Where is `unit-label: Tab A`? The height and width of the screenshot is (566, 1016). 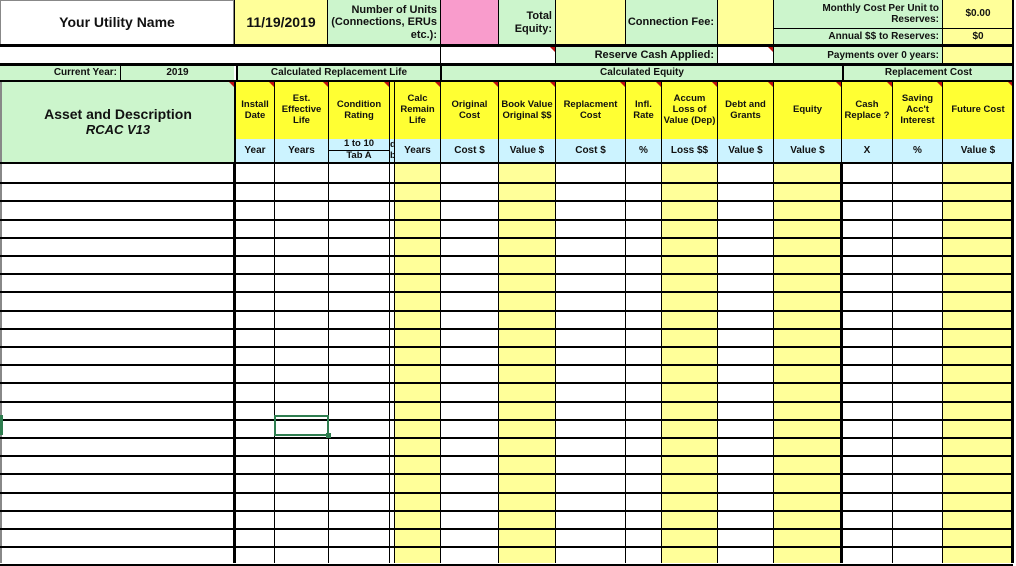 unit-label: Tab A is located at coordinates (359, 156).